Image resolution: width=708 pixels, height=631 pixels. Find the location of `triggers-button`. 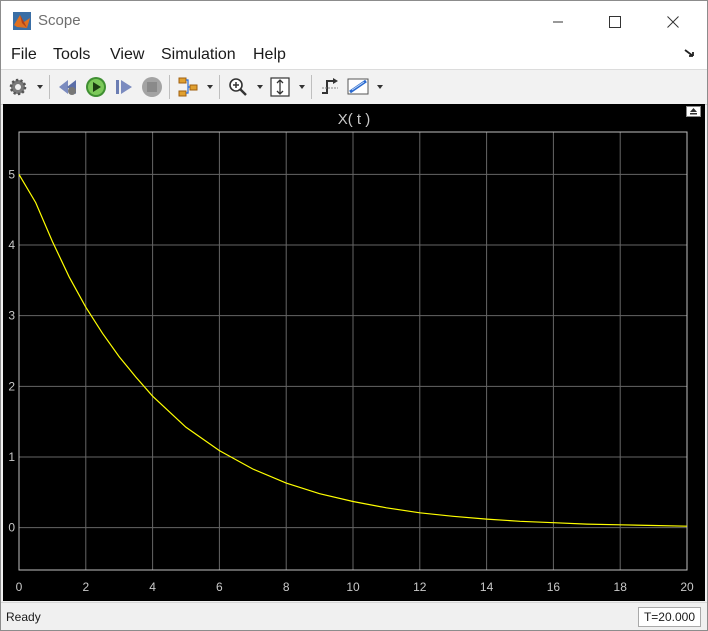

triggers-button is located at coordinates (330, 87).